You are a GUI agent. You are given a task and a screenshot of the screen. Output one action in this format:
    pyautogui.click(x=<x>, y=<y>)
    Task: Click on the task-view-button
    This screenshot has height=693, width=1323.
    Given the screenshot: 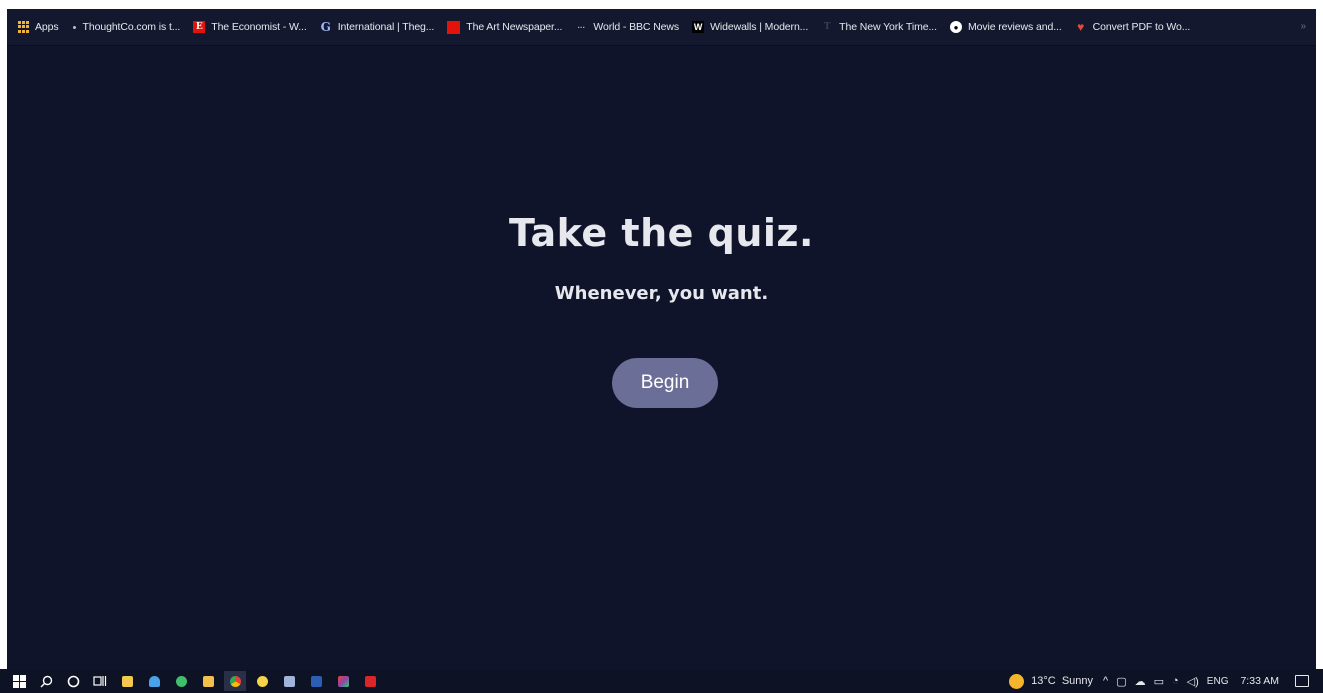 What is the action you would take?
    pyautogui.click(x=100, y=681)
    